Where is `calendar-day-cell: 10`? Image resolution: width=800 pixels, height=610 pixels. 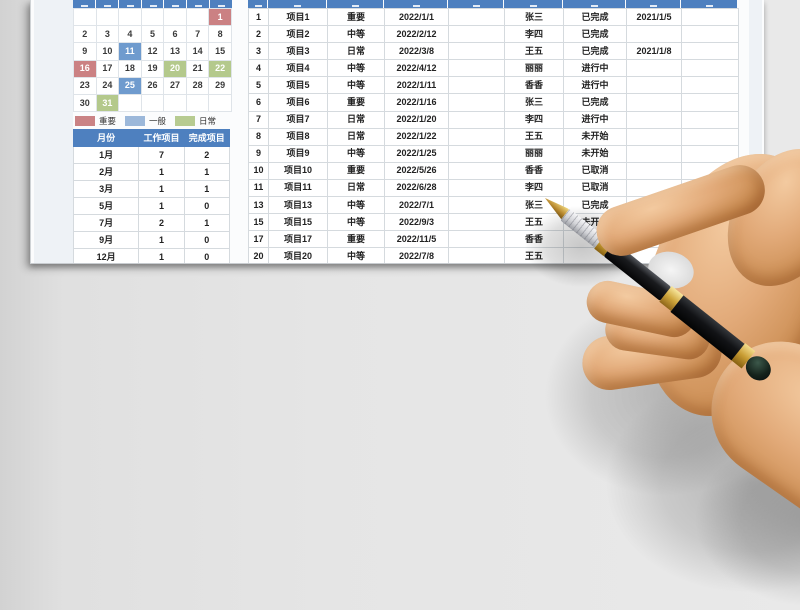 calendar-day-cell: 10 is located at coordinates (107, 51).